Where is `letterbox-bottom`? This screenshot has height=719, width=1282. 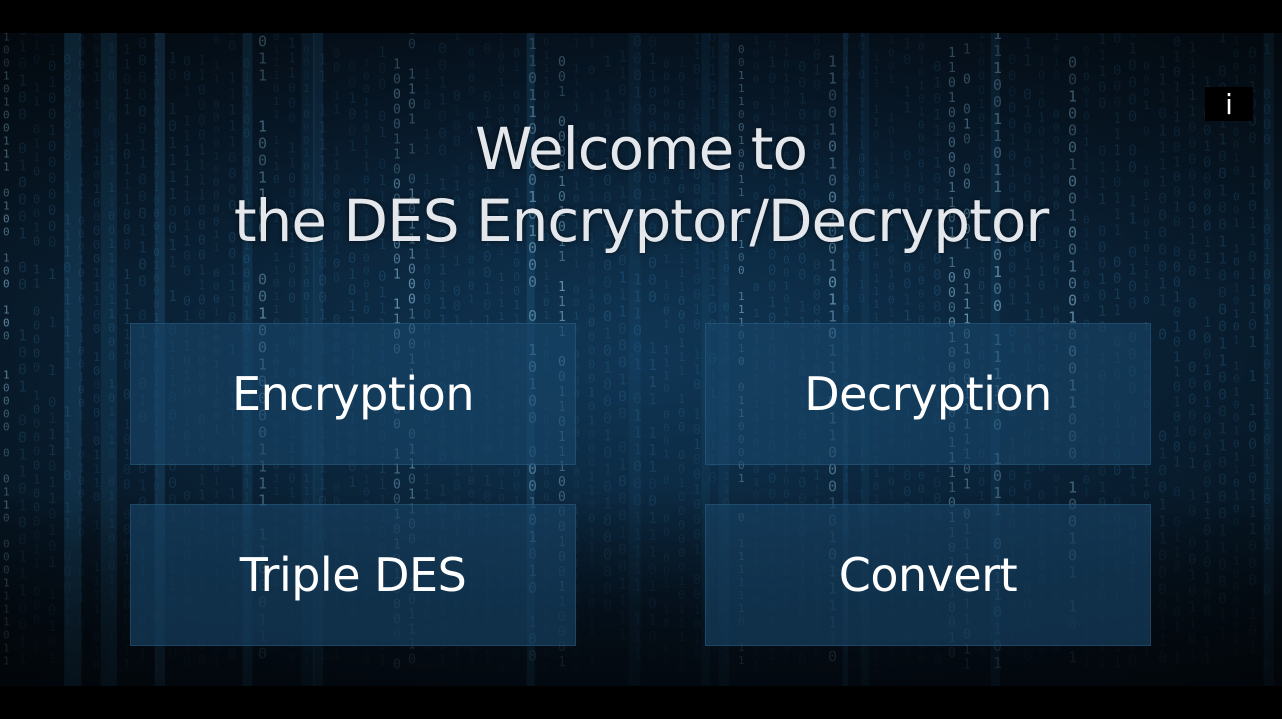 letterbox-bottom is located at coordinates (641, 702).